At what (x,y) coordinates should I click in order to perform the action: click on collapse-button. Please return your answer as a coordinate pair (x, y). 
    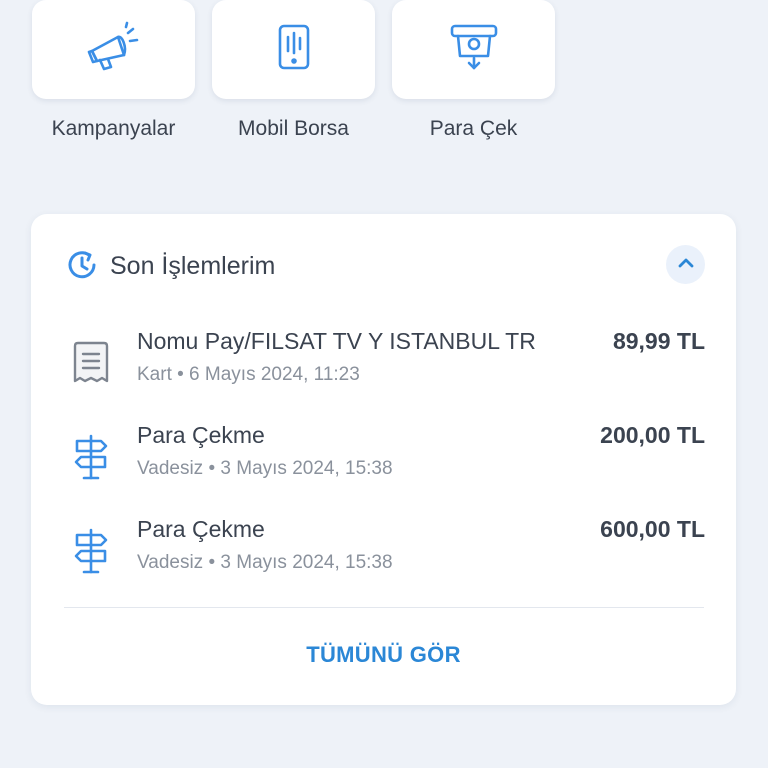
    Looking at the image, I should click on (685, 264).